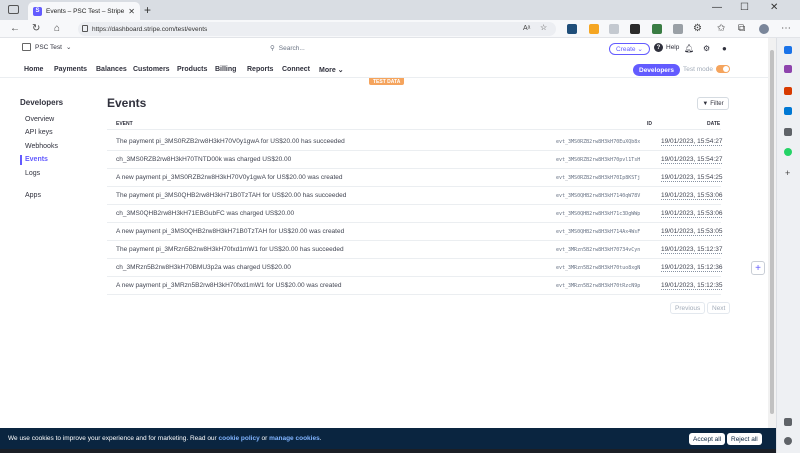 The height and width of the screenshot is (453, 800). What do you see at coordinates (39, 119) in the screenshot?
I see `sidebar-item-overview: Overview` at bounding box center [39, 119].